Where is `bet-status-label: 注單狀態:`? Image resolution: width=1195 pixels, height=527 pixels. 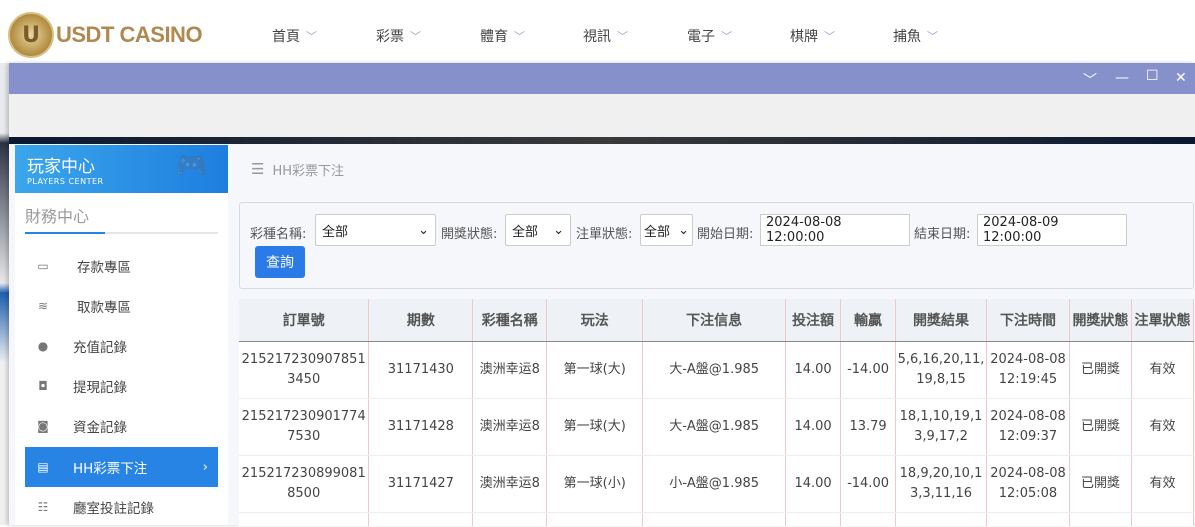
bet-status-label: 注單狀態: is located at coordinates (604, 234).